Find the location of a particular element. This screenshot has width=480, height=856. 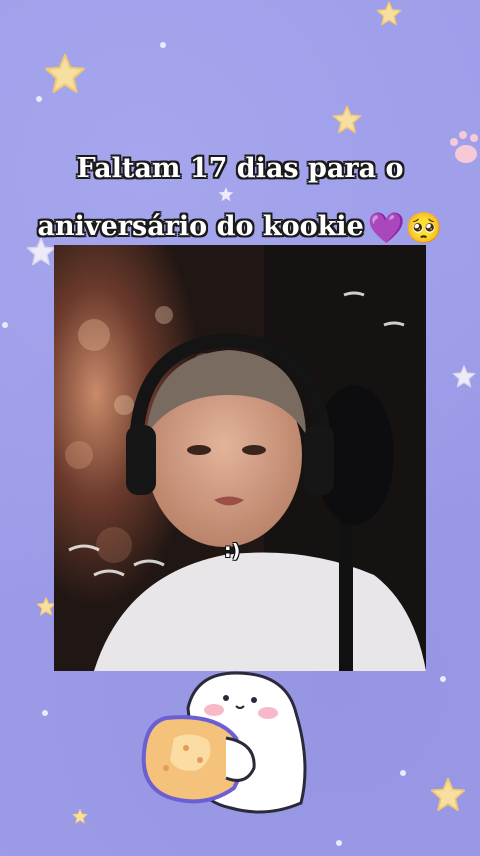

caption-line-1: Faltam 17 dias para o is located at coordinates (240, 168).